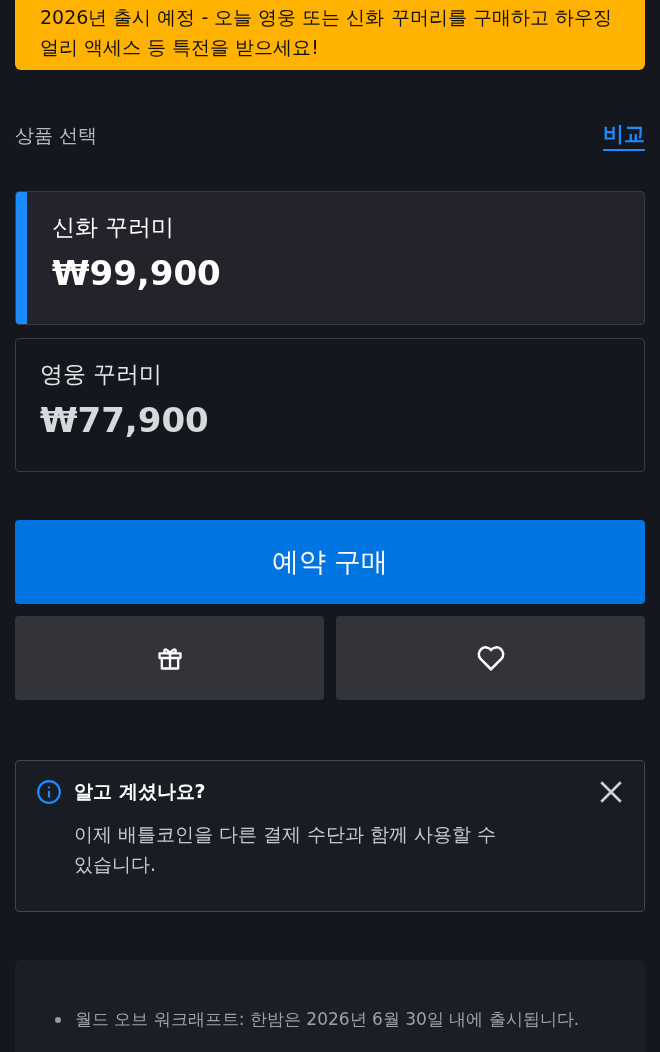 The width and height of the screenshot is (660, 1052). What do you see at coordinates (327, 1019) in the screenshot?
I see `detail-text: 월드 오브 워크래프트: 한밤은 2026년 6월 30일 내에 출시됩니다.` at bounding box center [327, 1019].